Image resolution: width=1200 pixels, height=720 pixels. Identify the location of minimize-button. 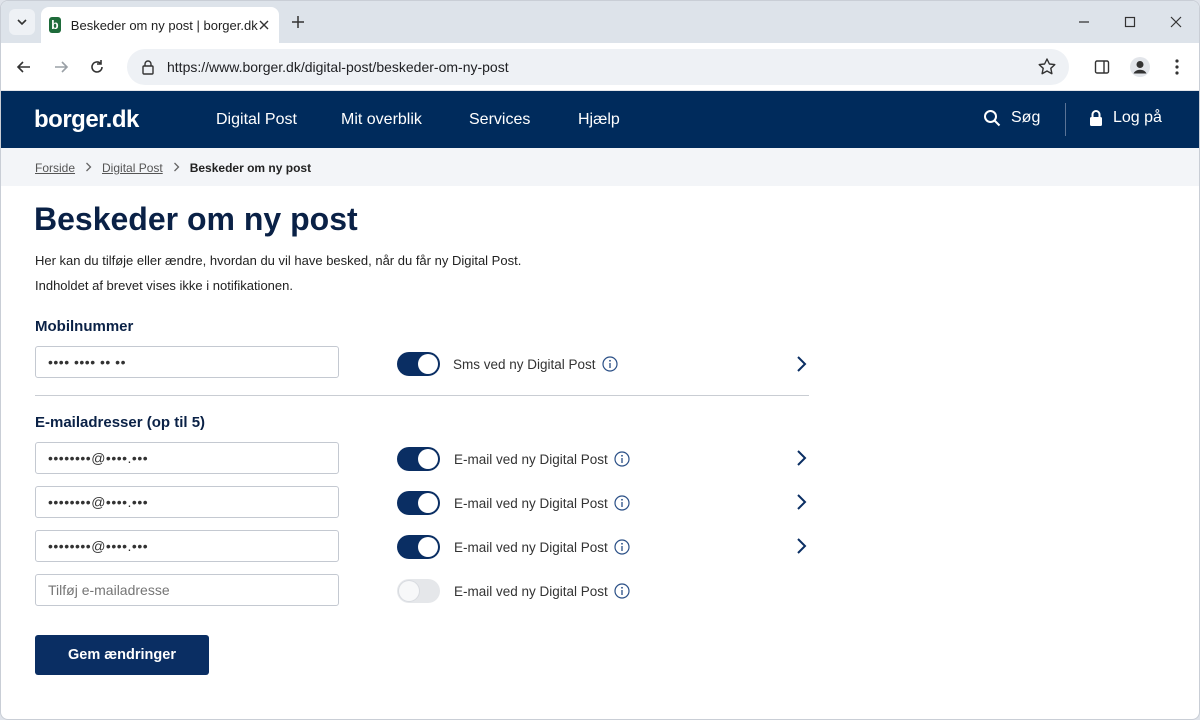
(1084, 22).